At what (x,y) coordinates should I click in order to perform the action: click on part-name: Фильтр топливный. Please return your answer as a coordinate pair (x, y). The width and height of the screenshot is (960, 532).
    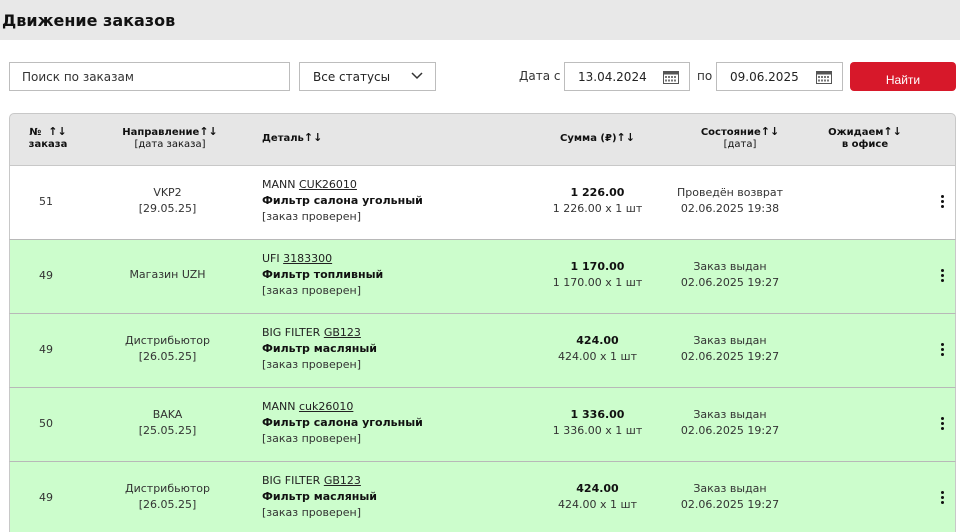
    Looking at the image, I should click on (323, 274).